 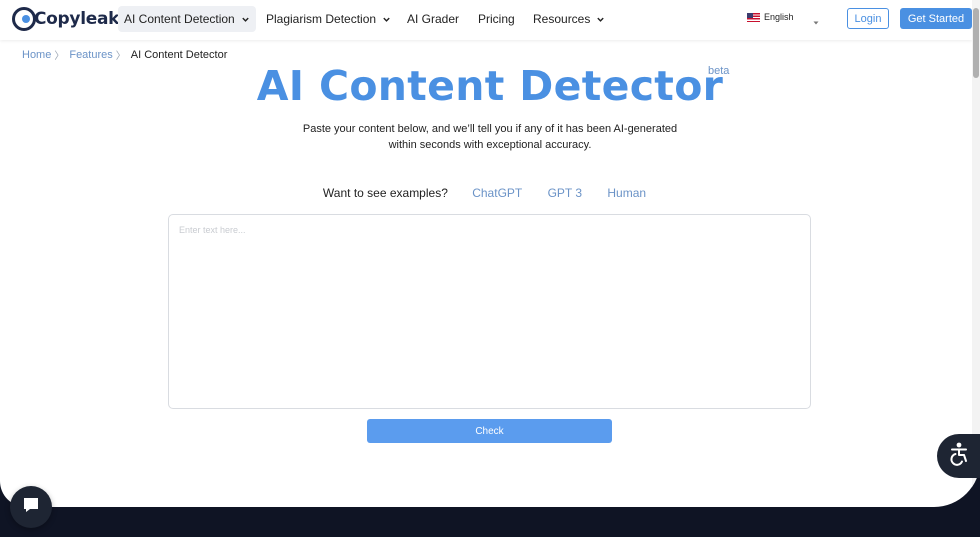 What do you see at coordinates (976, 253) in the screenshot?
I see `scrollbar` at bounding box center [976, 253].